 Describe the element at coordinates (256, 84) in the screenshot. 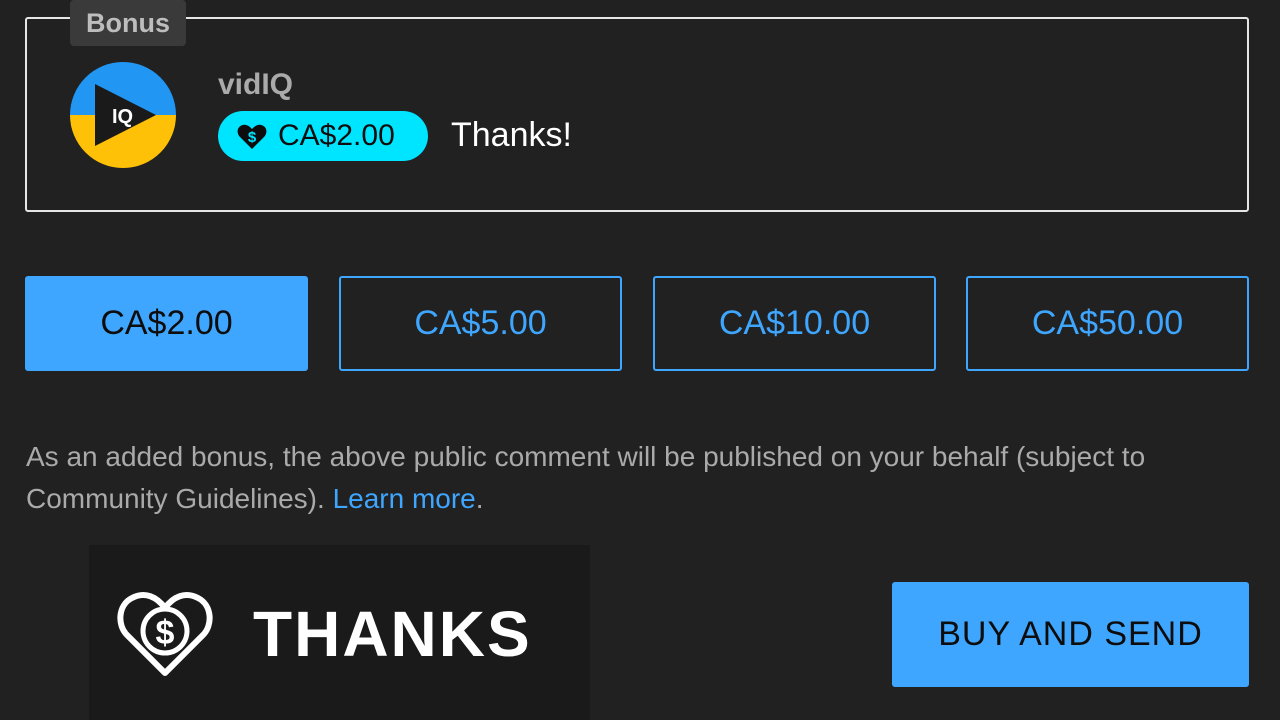

I see `channel-name: vidIQ` at that location.